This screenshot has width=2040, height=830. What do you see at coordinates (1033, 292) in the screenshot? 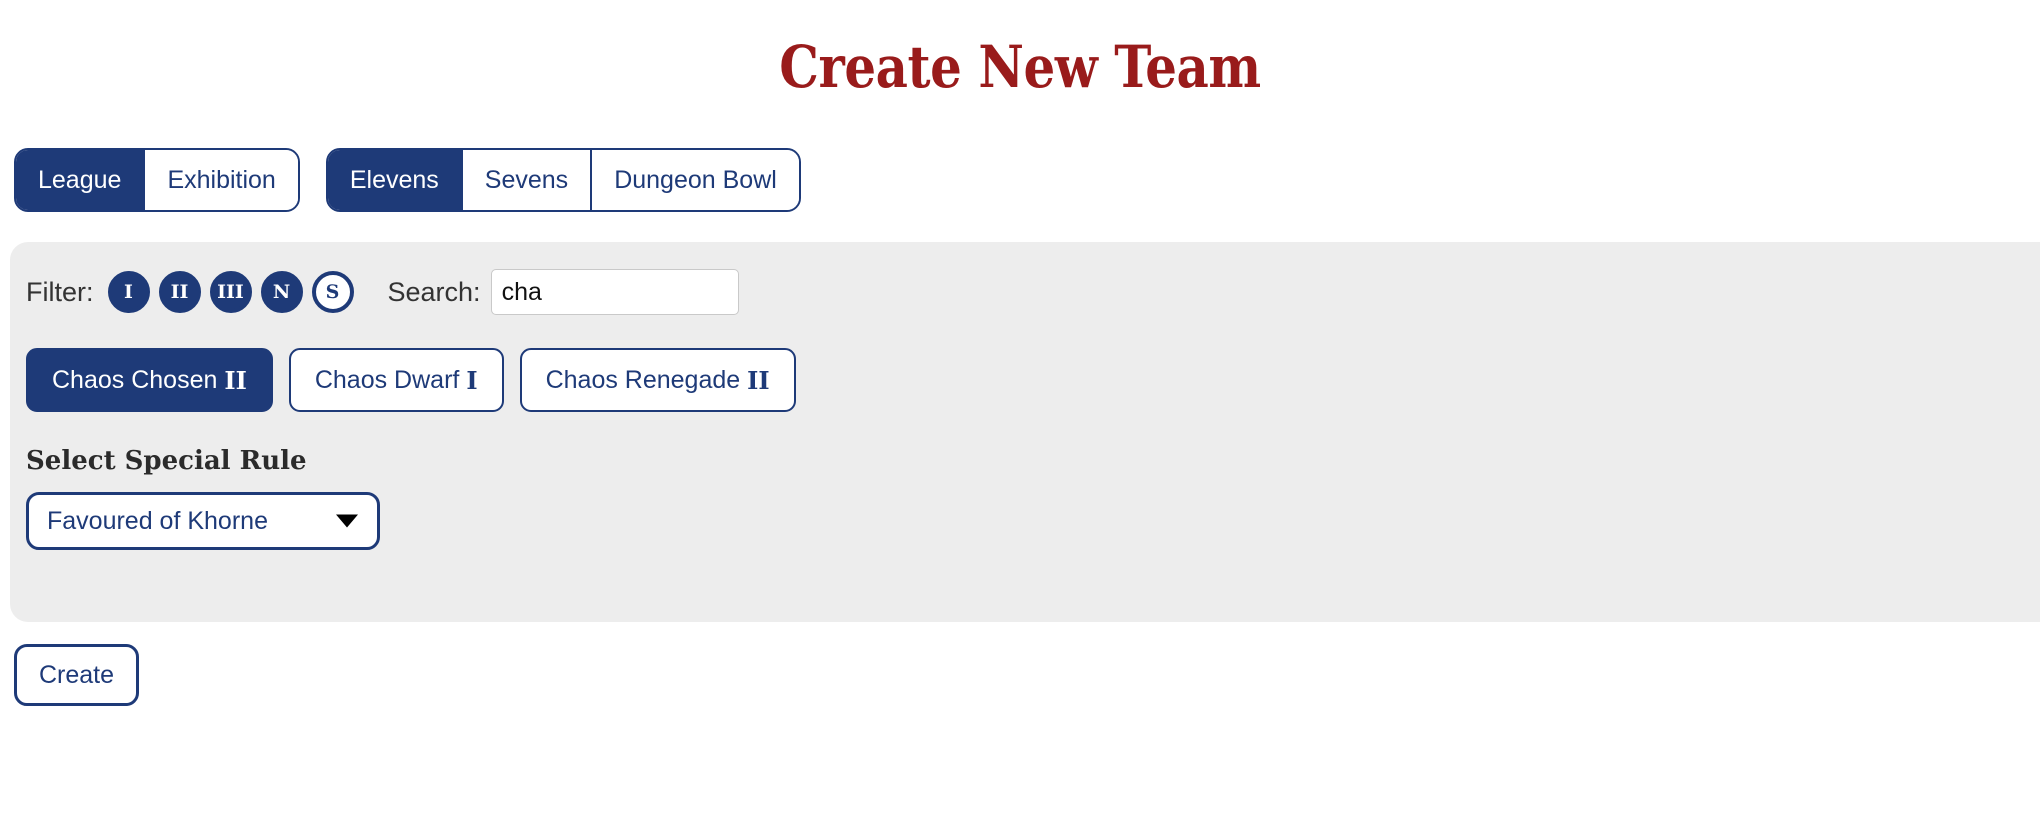
I see `filter-row: Filter: I II III N S Search:` at bounding box center [1033, 292].